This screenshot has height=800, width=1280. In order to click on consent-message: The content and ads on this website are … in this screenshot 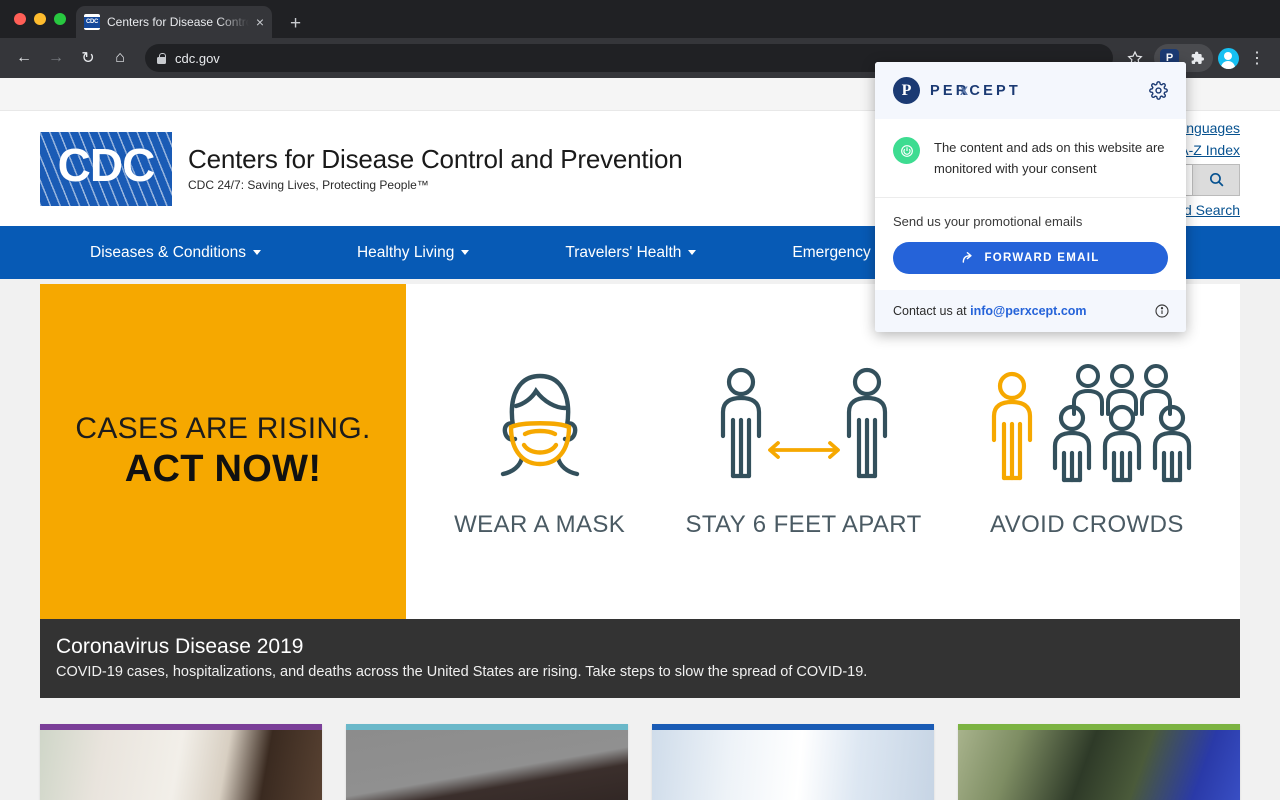, I will do `click(1049, 158)`.